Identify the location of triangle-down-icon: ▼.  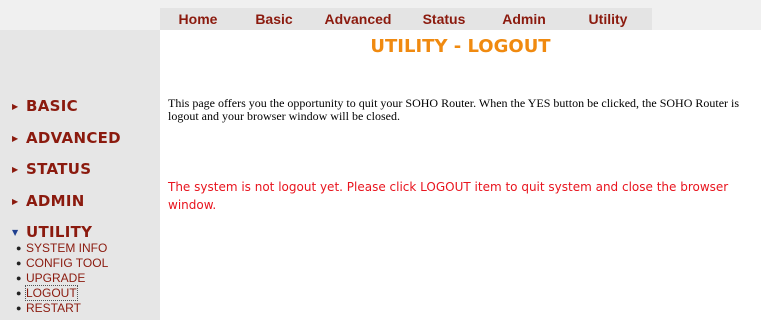
(15, 232).